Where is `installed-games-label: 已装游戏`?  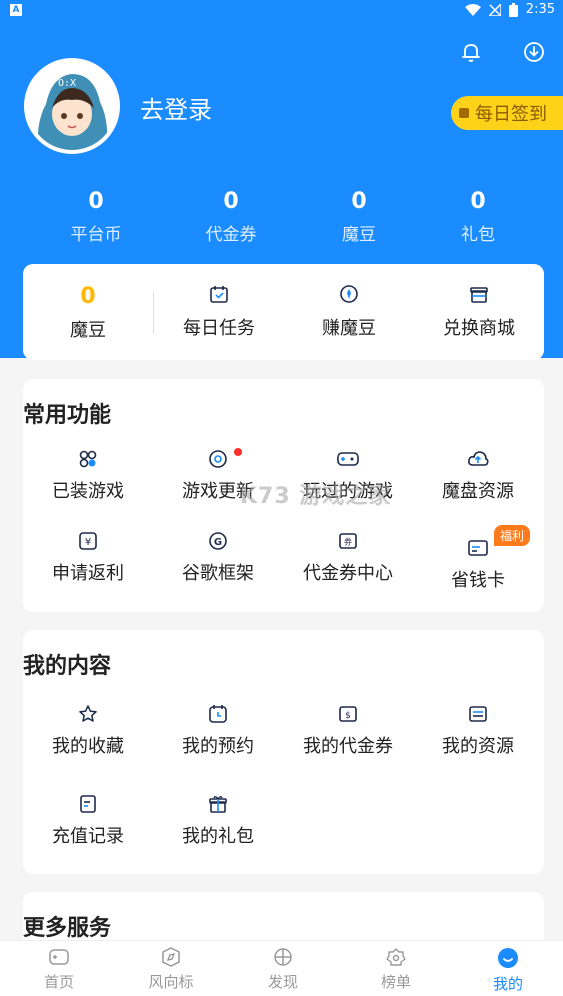
installed-games-label: 已装游戏 is located at coordinates (88, 491).